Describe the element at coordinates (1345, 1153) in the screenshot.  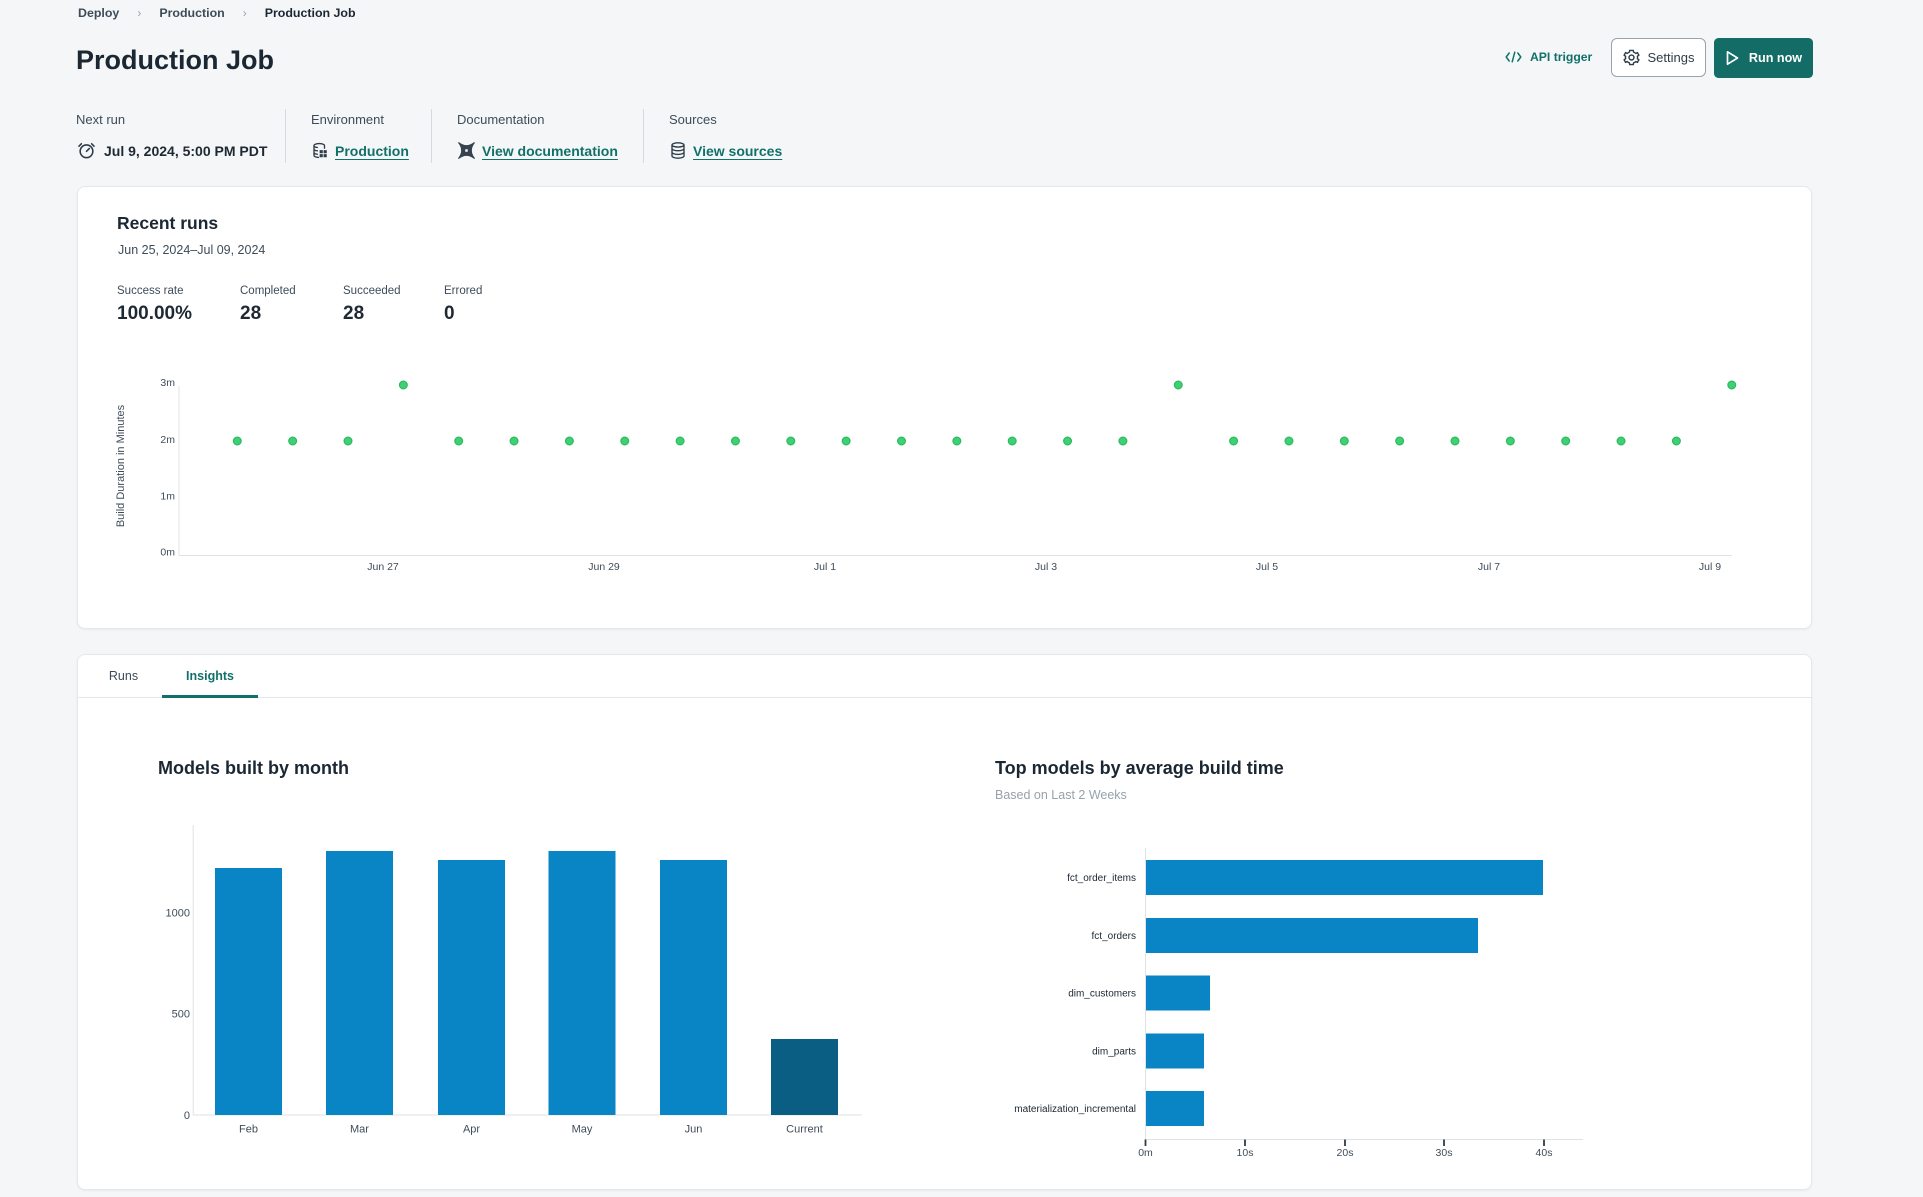
I see `svg-text: 20s` at that location.